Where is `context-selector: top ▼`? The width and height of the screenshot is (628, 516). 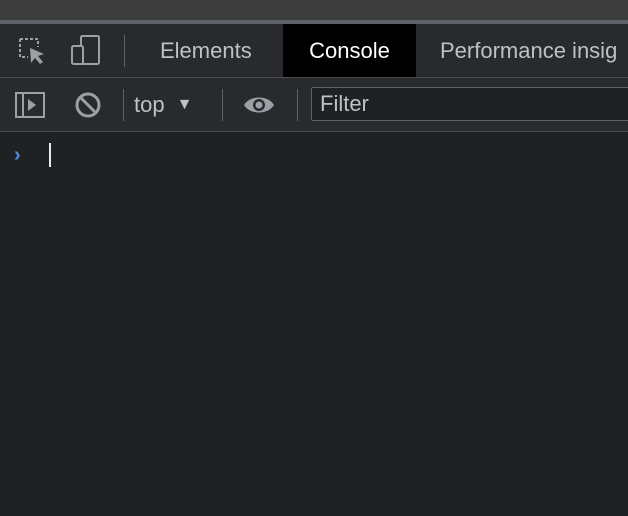 context-selector: top ▼ is located at coordinates (163, 104).